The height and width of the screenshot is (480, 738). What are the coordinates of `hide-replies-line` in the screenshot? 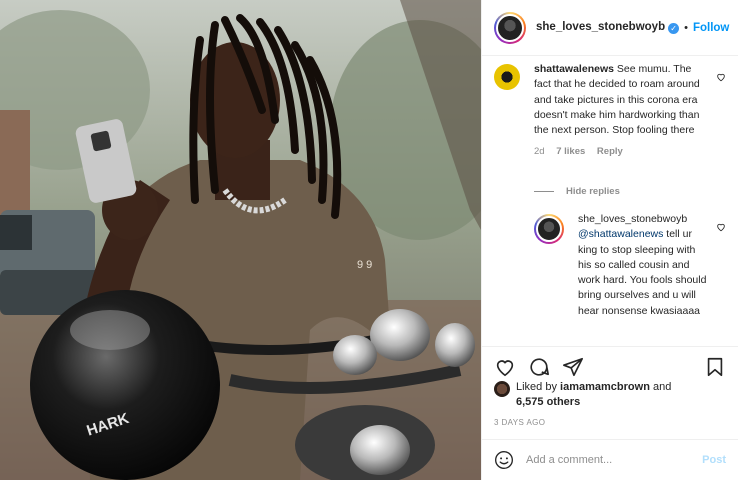 It's located at (544, 191).